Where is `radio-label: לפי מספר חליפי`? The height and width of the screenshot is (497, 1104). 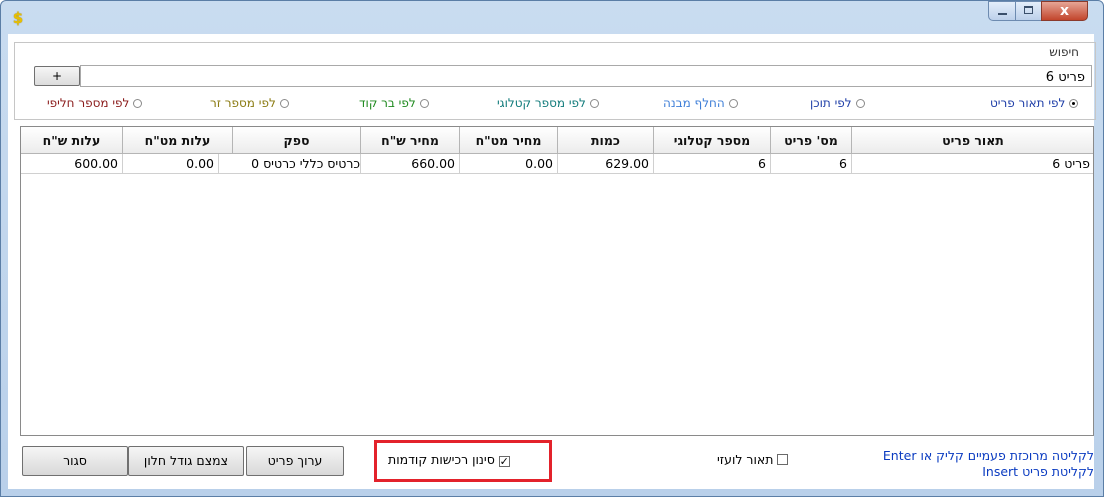
radio-label: לפי מספר חליפי is located at coordinates (88, 103).